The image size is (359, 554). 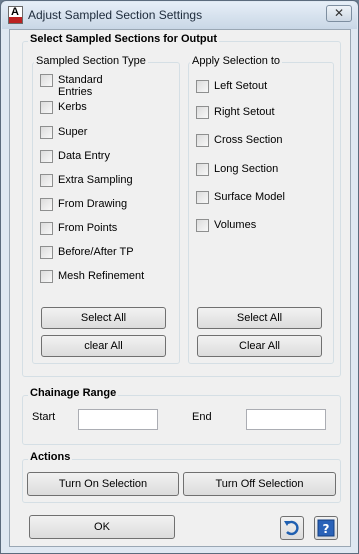 I want to click on app-logo-icon: A, so click(x=15, y=15).